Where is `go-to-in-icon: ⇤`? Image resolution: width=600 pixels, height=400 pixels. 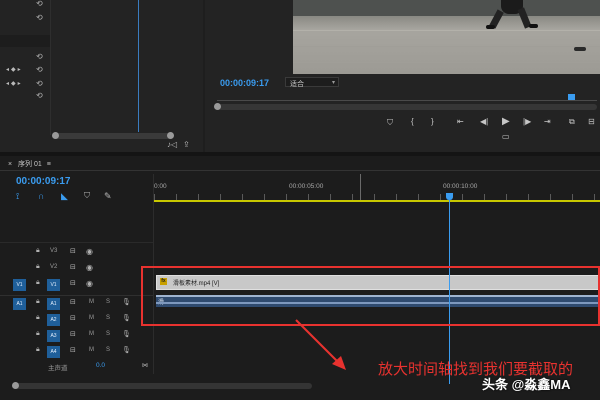 go-to-in-icon: ⇤ is located at coordinates (460, 122).